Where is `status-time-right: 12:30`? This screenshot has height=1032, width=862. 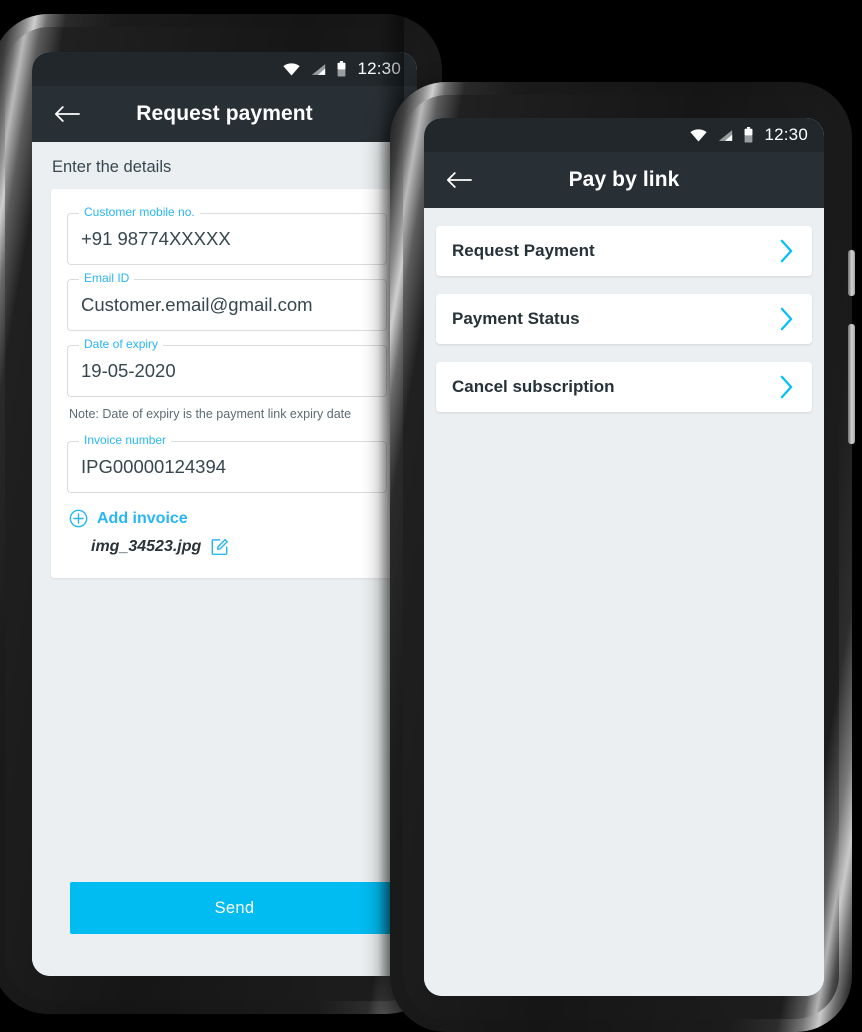
status-time-right: 12:30 is located at coordinates (786, 134).